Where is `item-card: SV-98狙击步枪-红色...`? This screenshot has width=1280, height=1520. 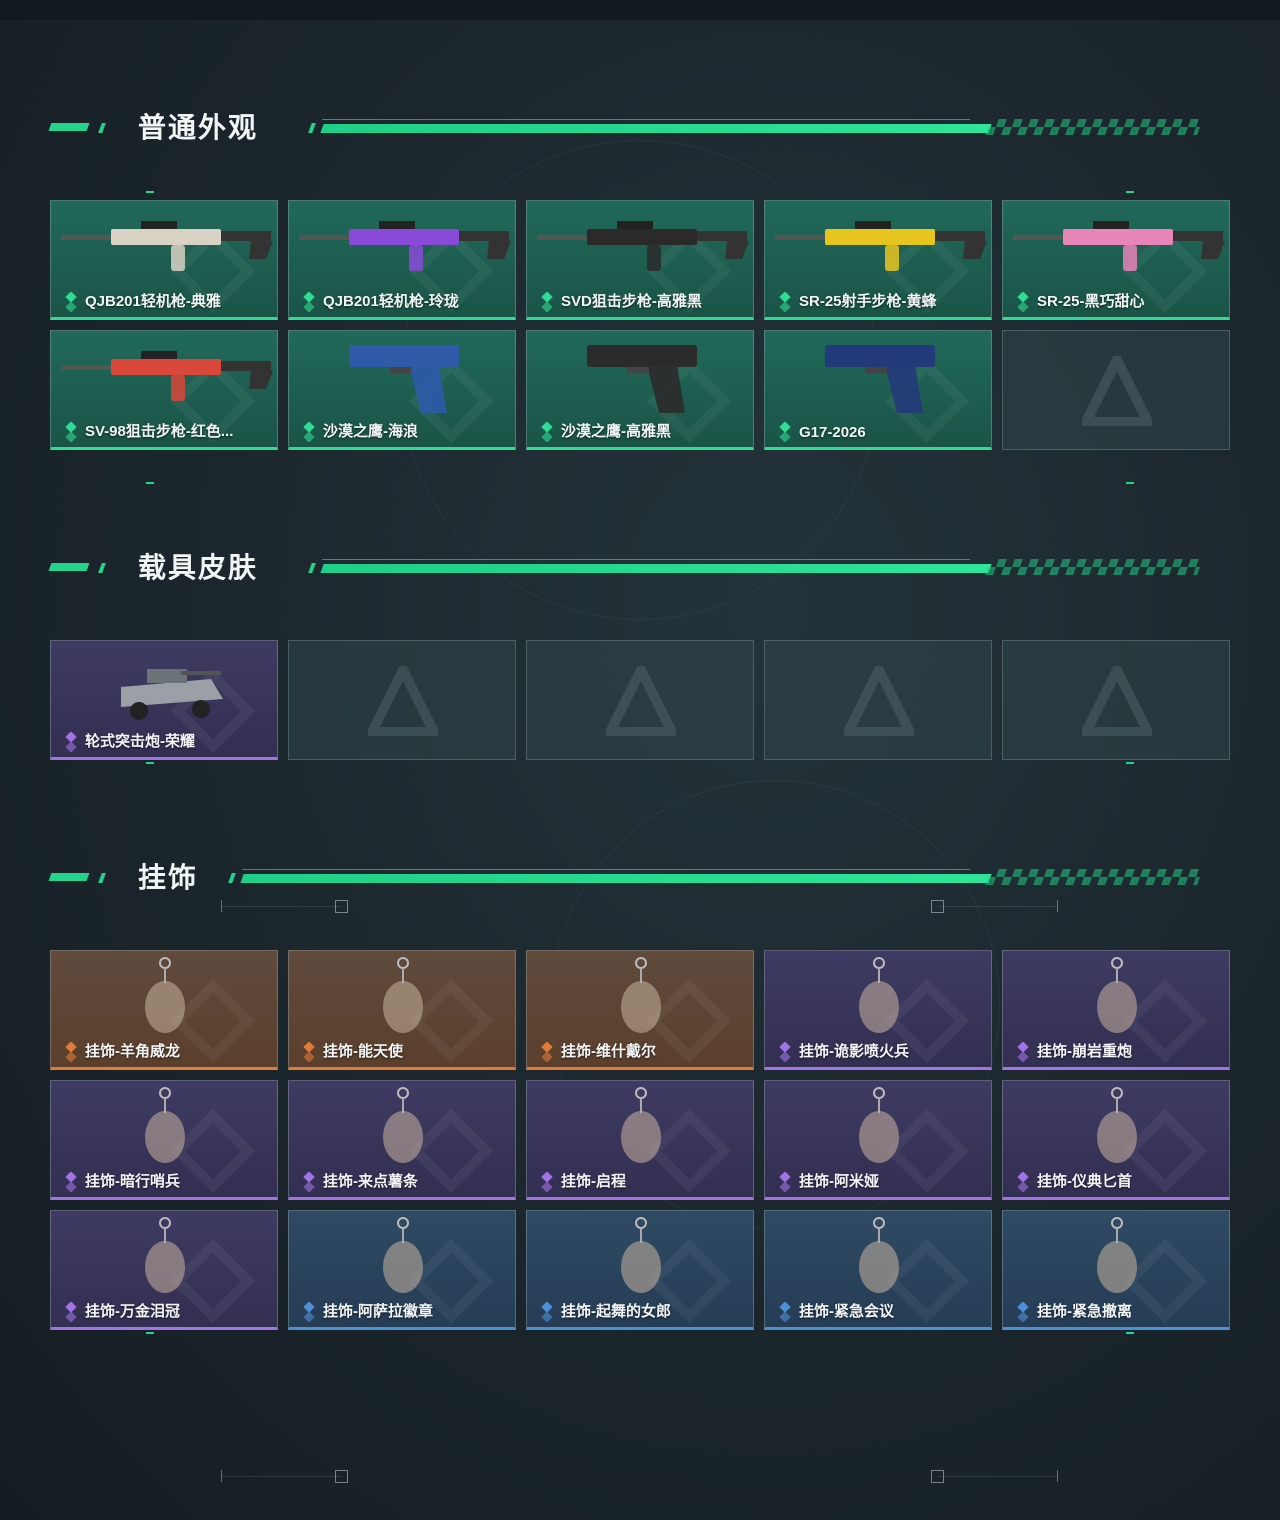
item-card: SV-98狙击步枪-红色... is located at coordinates (164, 390).